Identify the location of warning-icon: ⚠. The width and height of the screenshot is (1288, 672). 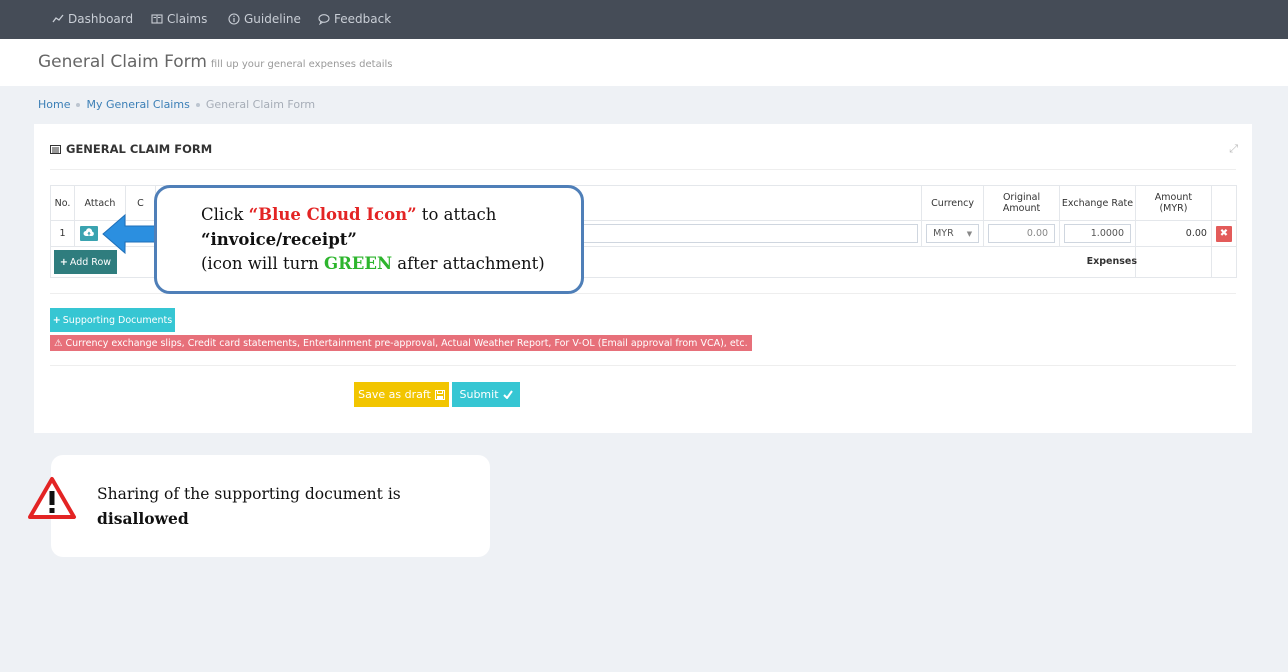
(58, 343).